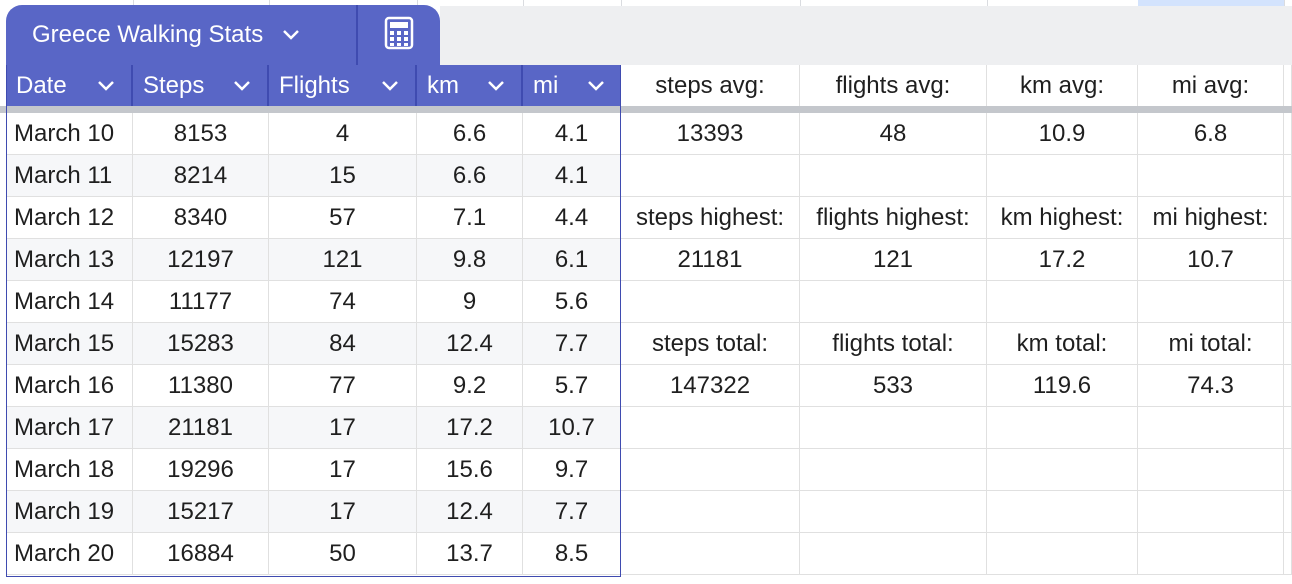  I want to click on stat-label: km highest:, so click(1062, 218).